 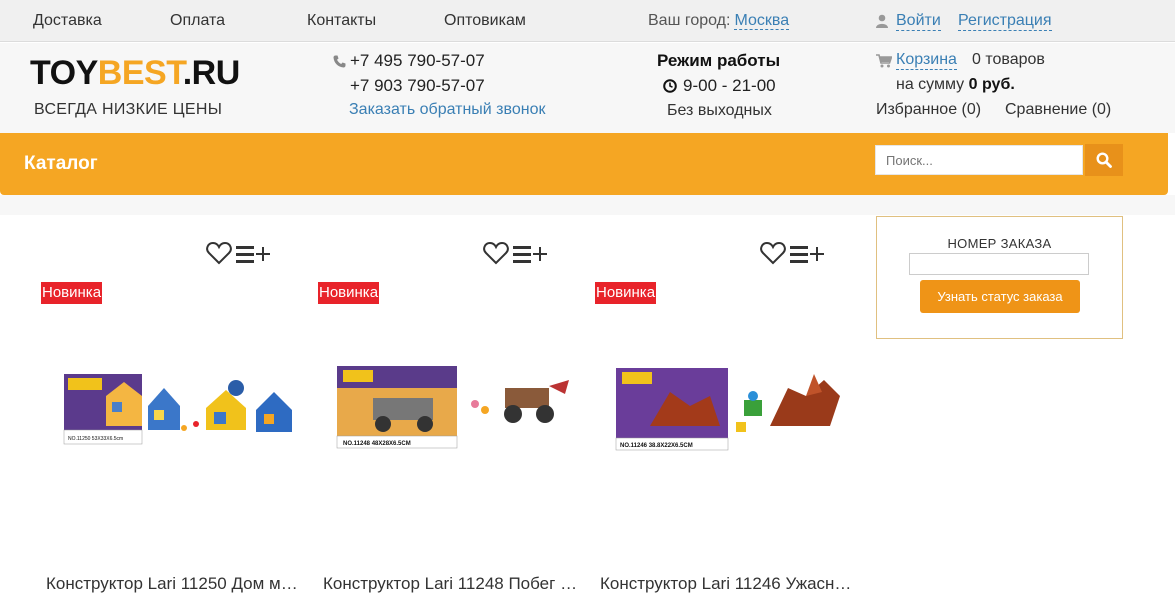 What do you see at coordinates (377, 444) in the screenshot?
I see `box-code: NO.11248 48X28X6.5CM` at bounding box center [377, 444].